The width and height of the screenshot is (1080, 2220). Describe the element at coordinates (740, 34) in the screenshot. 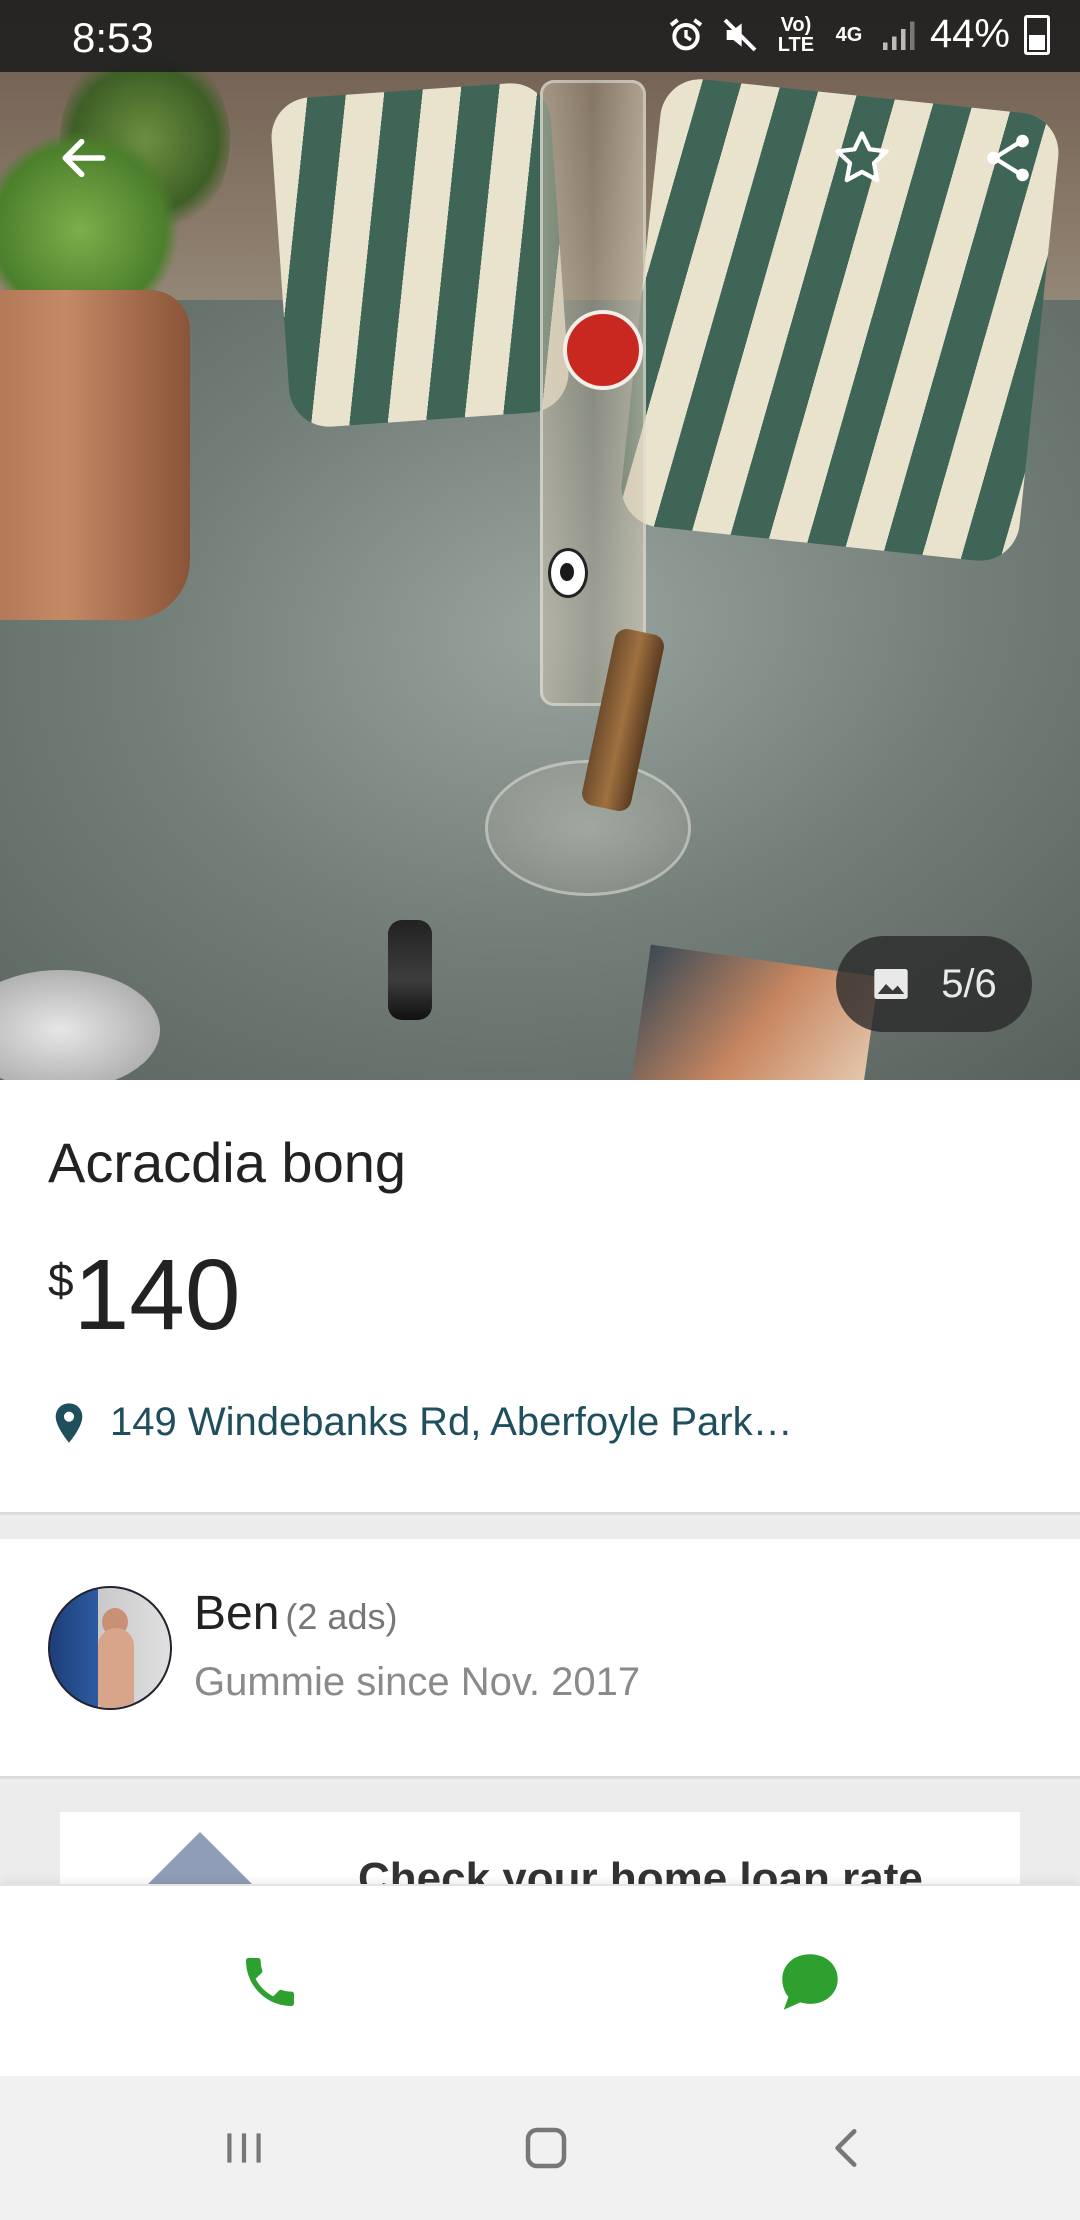

I see `mute-icon` at that location.